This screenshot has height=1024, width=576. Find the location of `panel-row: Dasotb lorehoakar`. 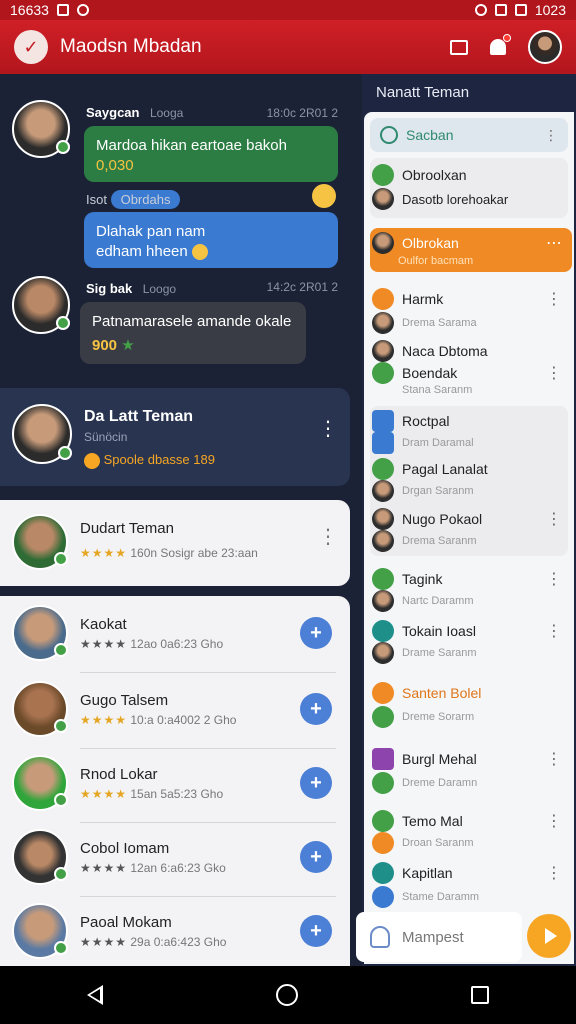

panel-row: Dasotb lorehoakar is located at coordinates (470, 199).